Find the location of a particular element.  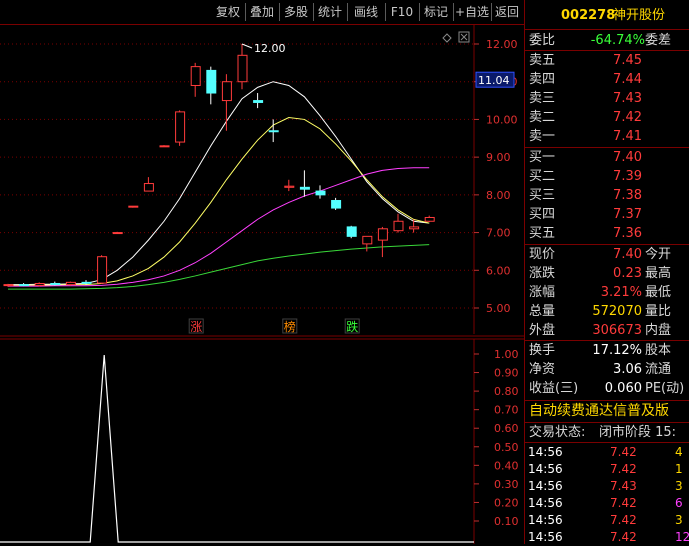

tick-volume: 6 is located at coordinates (679, 503).